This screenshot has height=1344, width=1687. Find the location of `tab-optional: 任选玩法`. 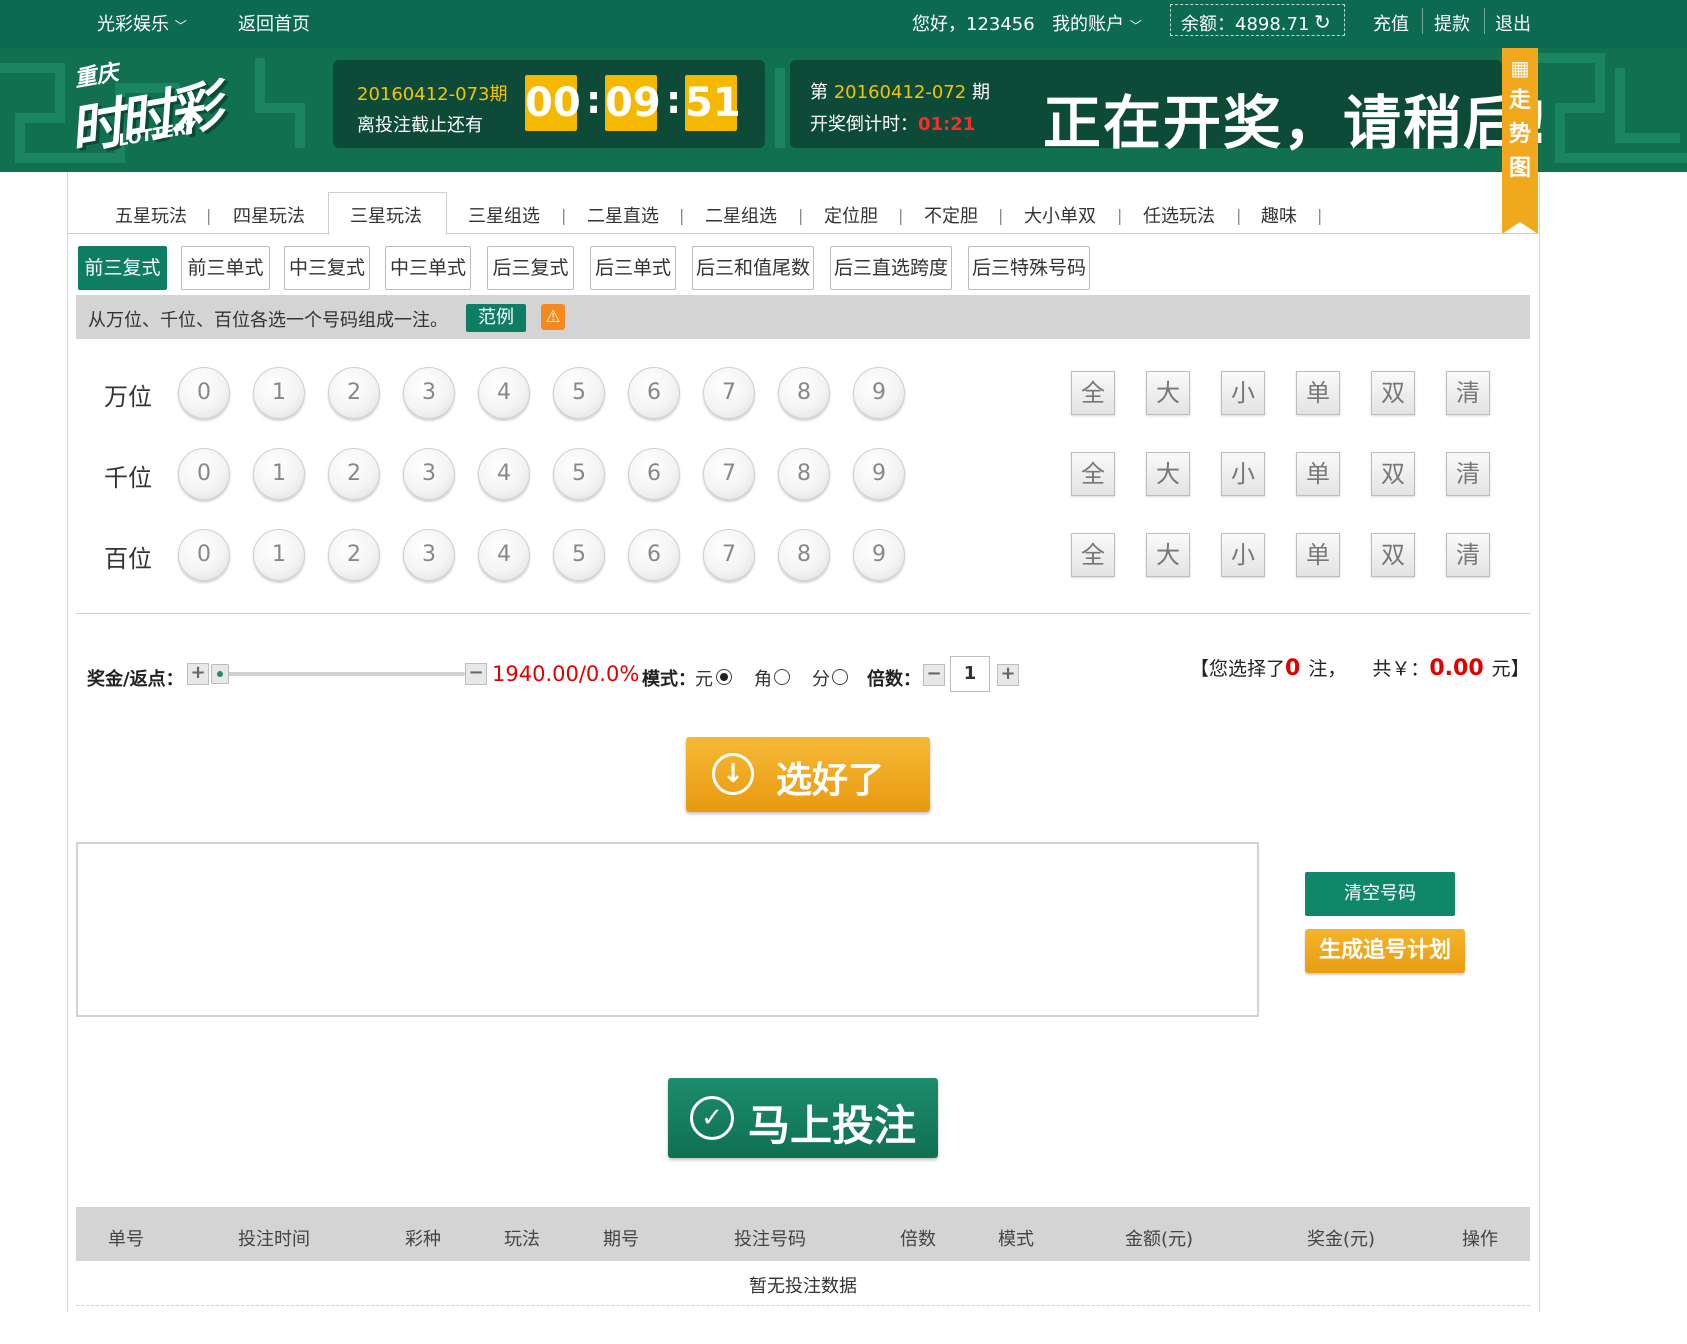

tab-optional: 任选玩法 is located at coordinates (1179, 215).